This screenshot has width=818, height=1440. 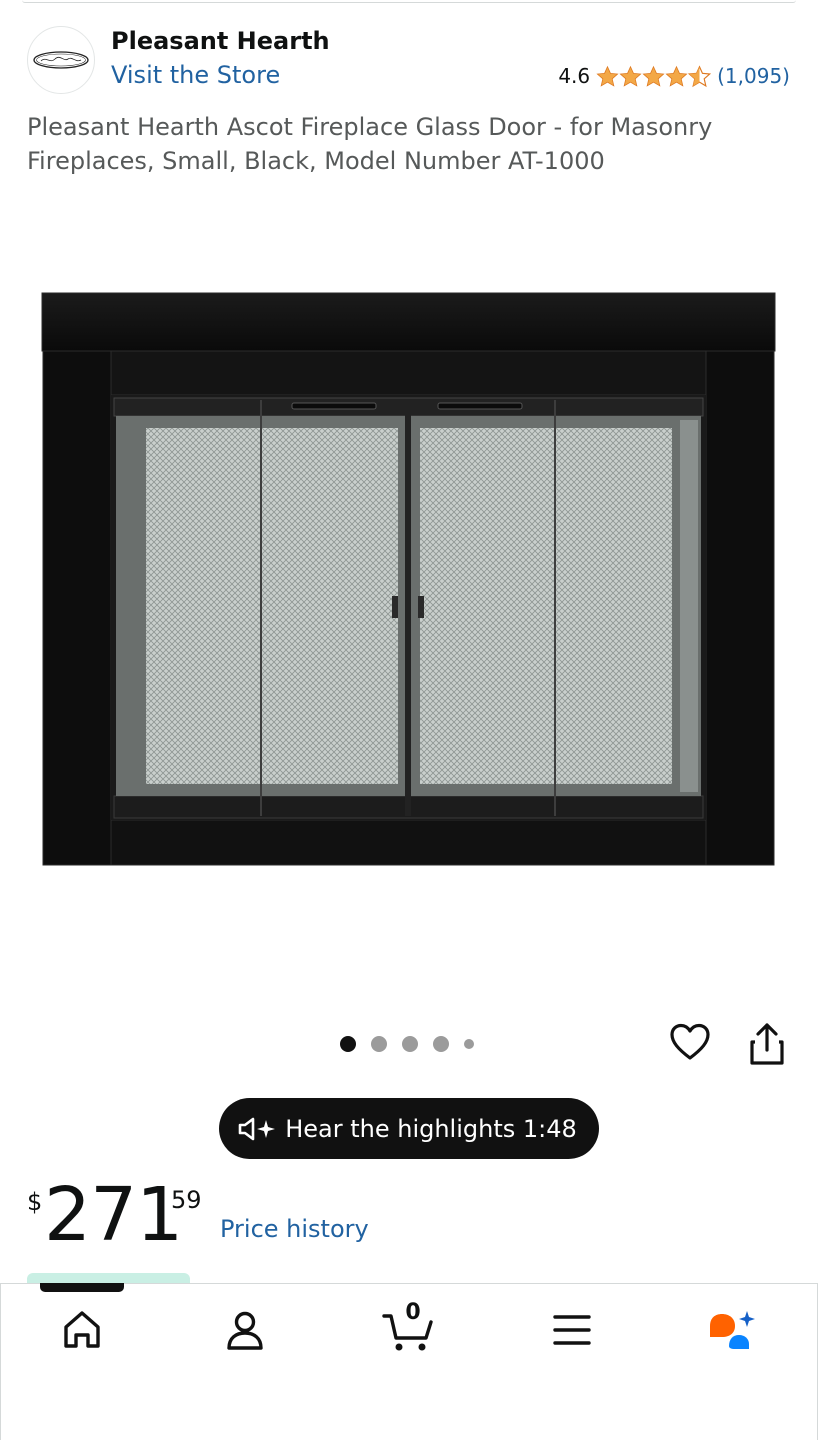 I want to click on cart-count: 0, so click(x=413, y=1312).